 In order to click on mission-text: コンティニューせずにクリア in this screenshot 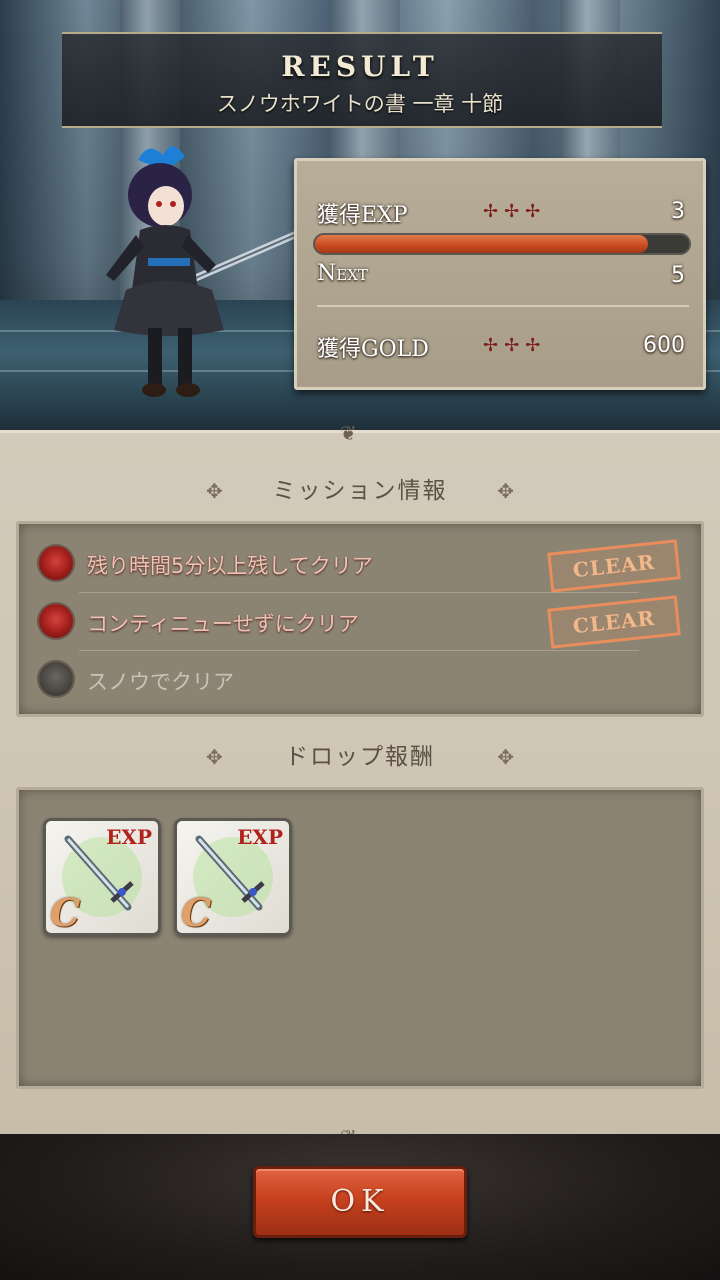, I will do `click(223, 624)`.